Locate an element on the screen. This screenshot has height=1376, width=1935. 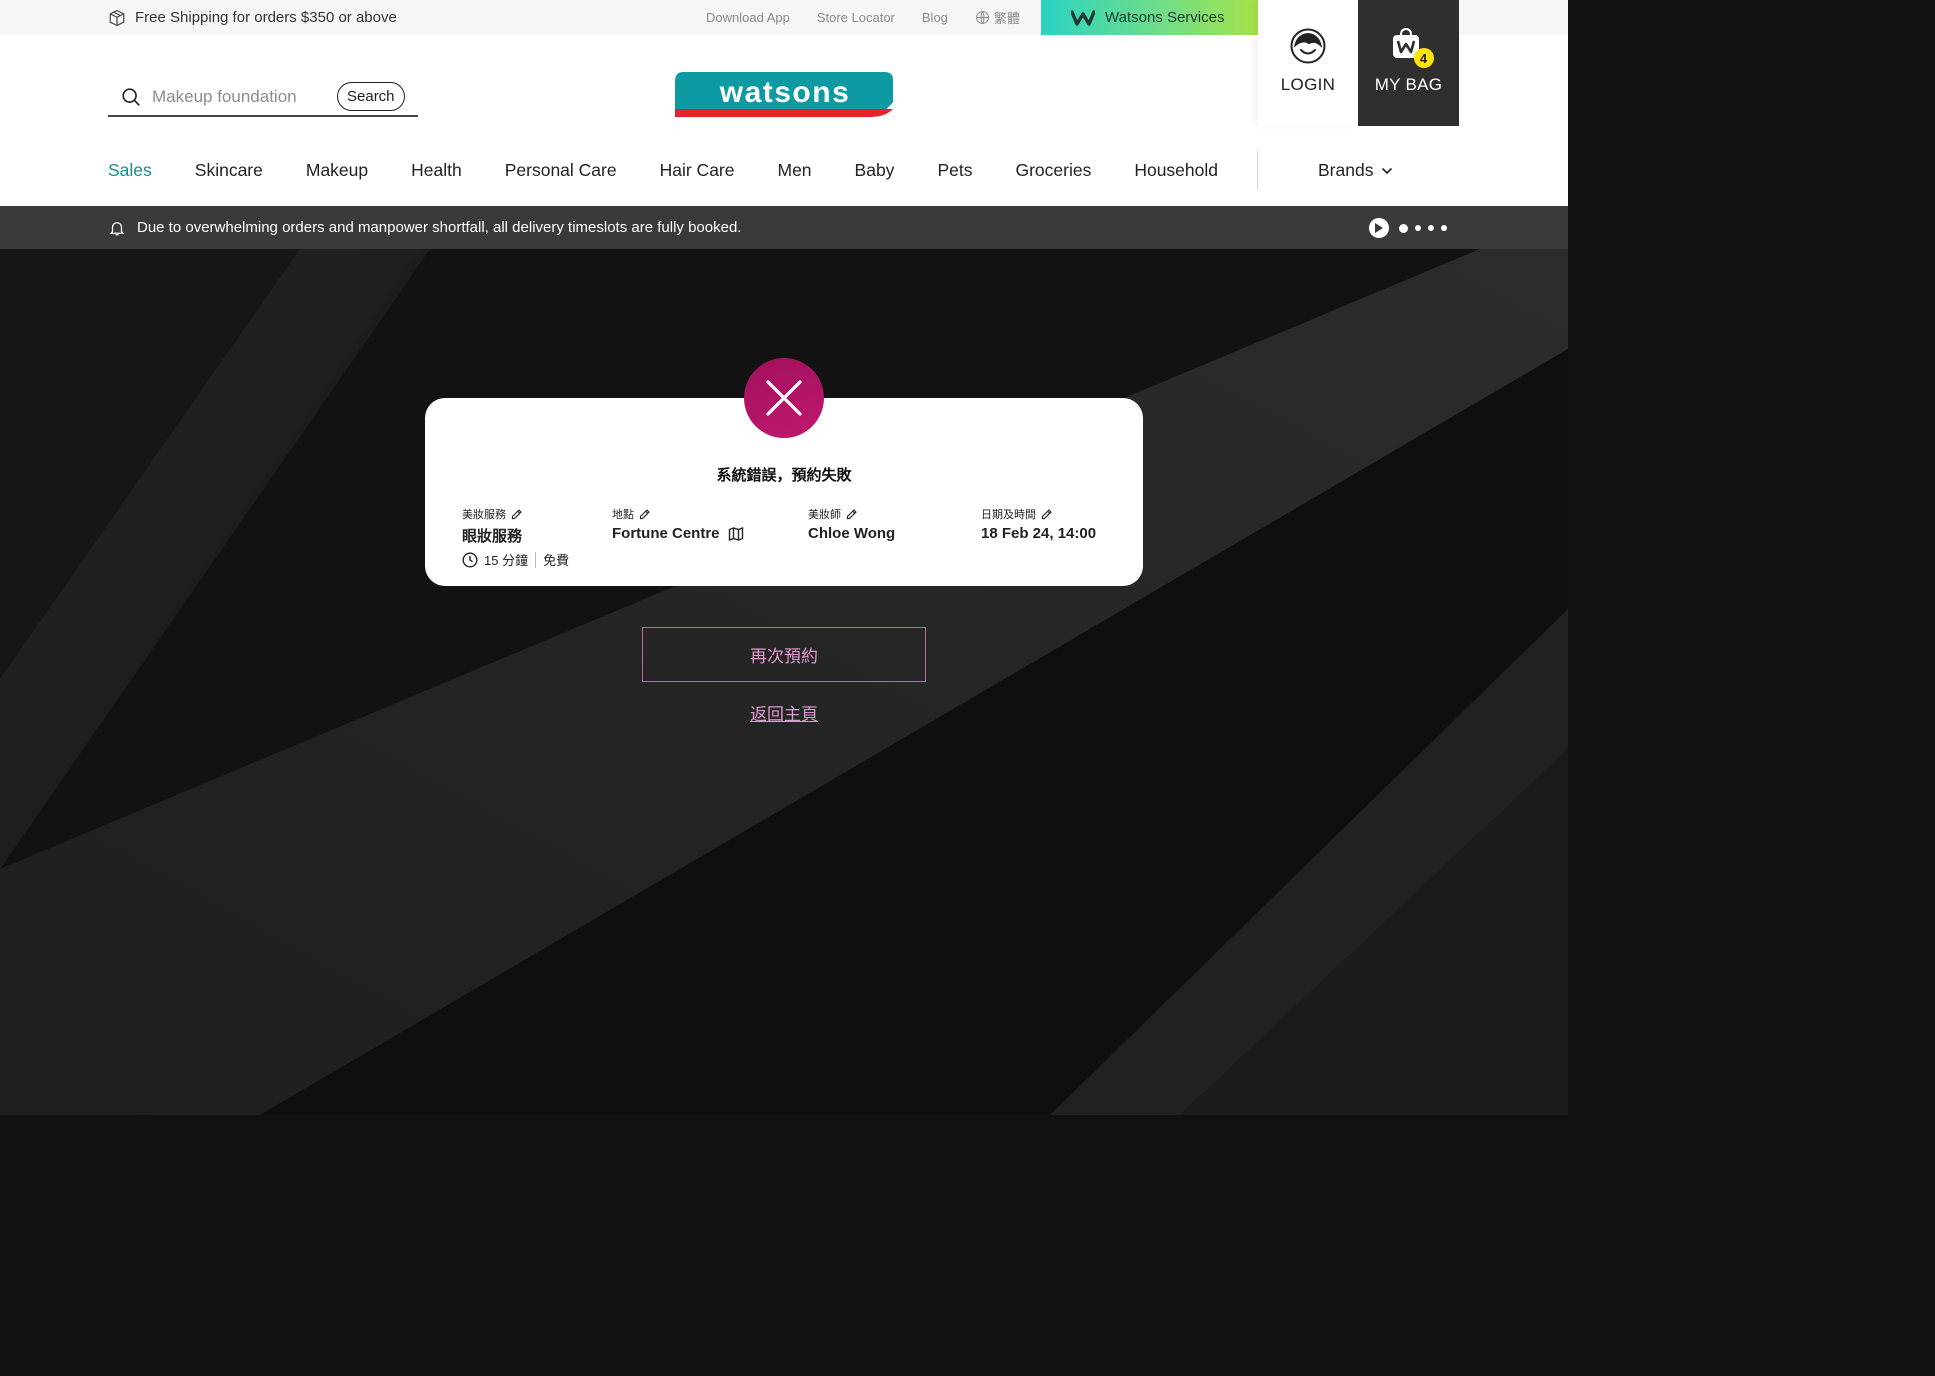
my-bag-label: MY BAG is located at coordinates (1408, 84).